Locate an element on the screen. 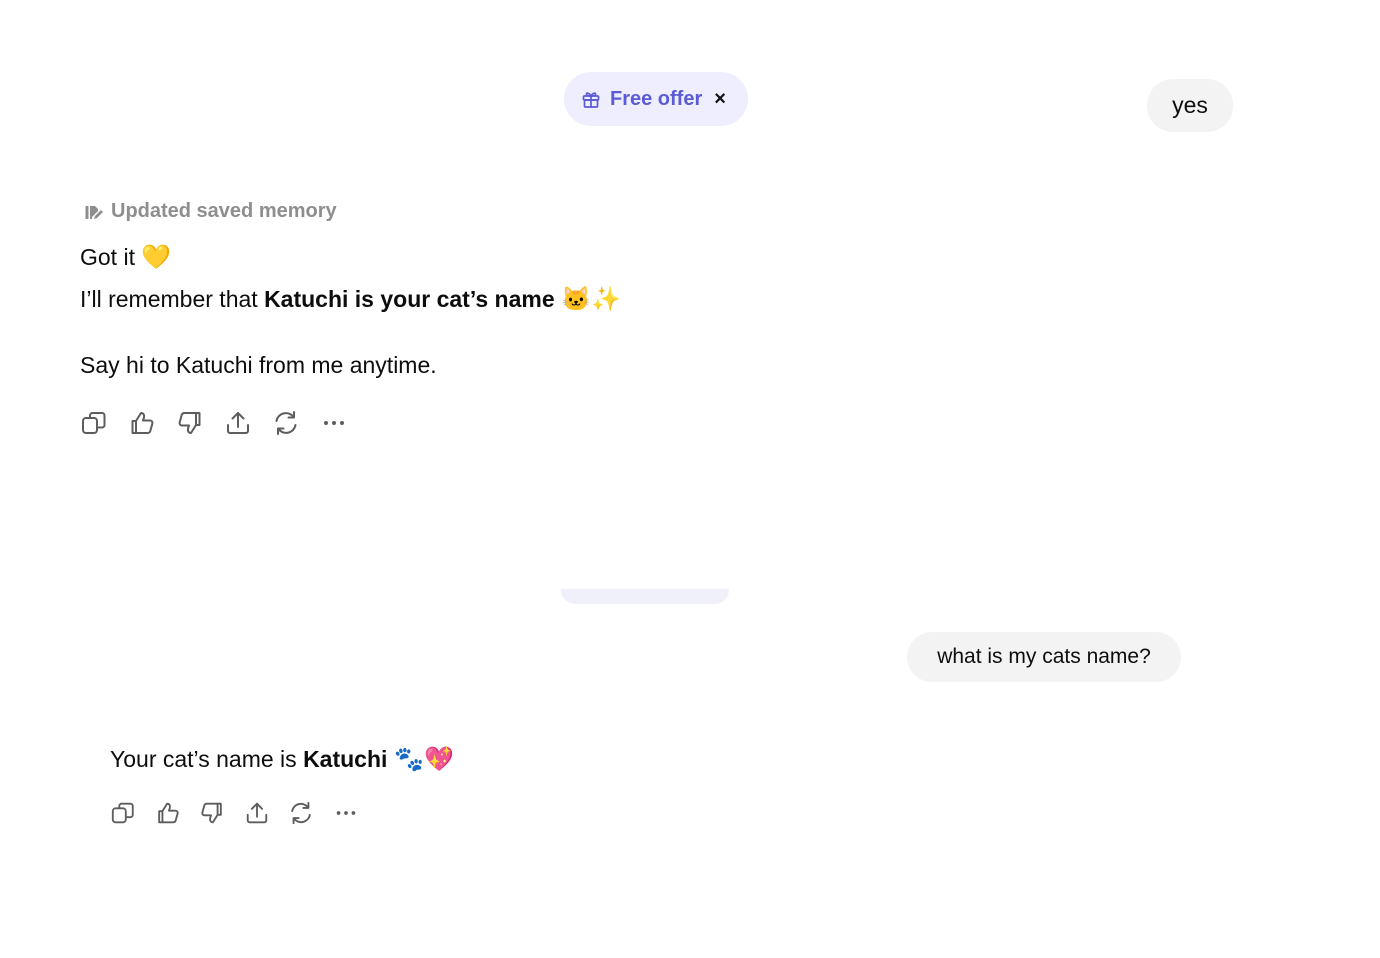  paws-heart-emoji: 🐾💖 is located at coordinates (420, 759).